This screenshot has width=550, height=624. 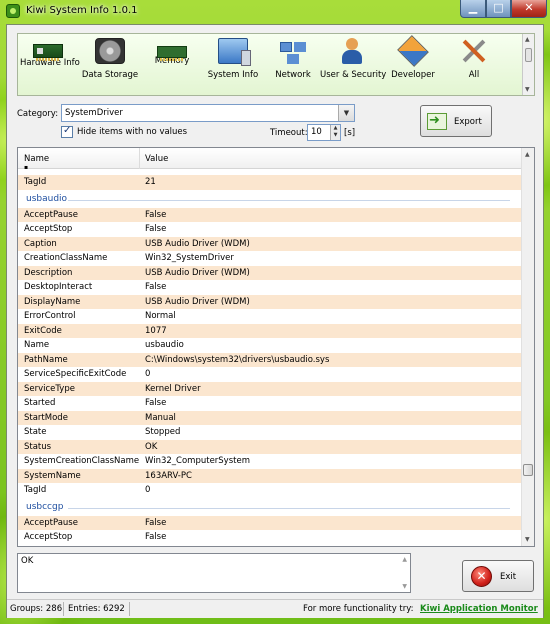 What do you see at coordinates (289, 133) in the screenshot?
I see `timeout-label: Timeout:` at bounding box center [289, 133].